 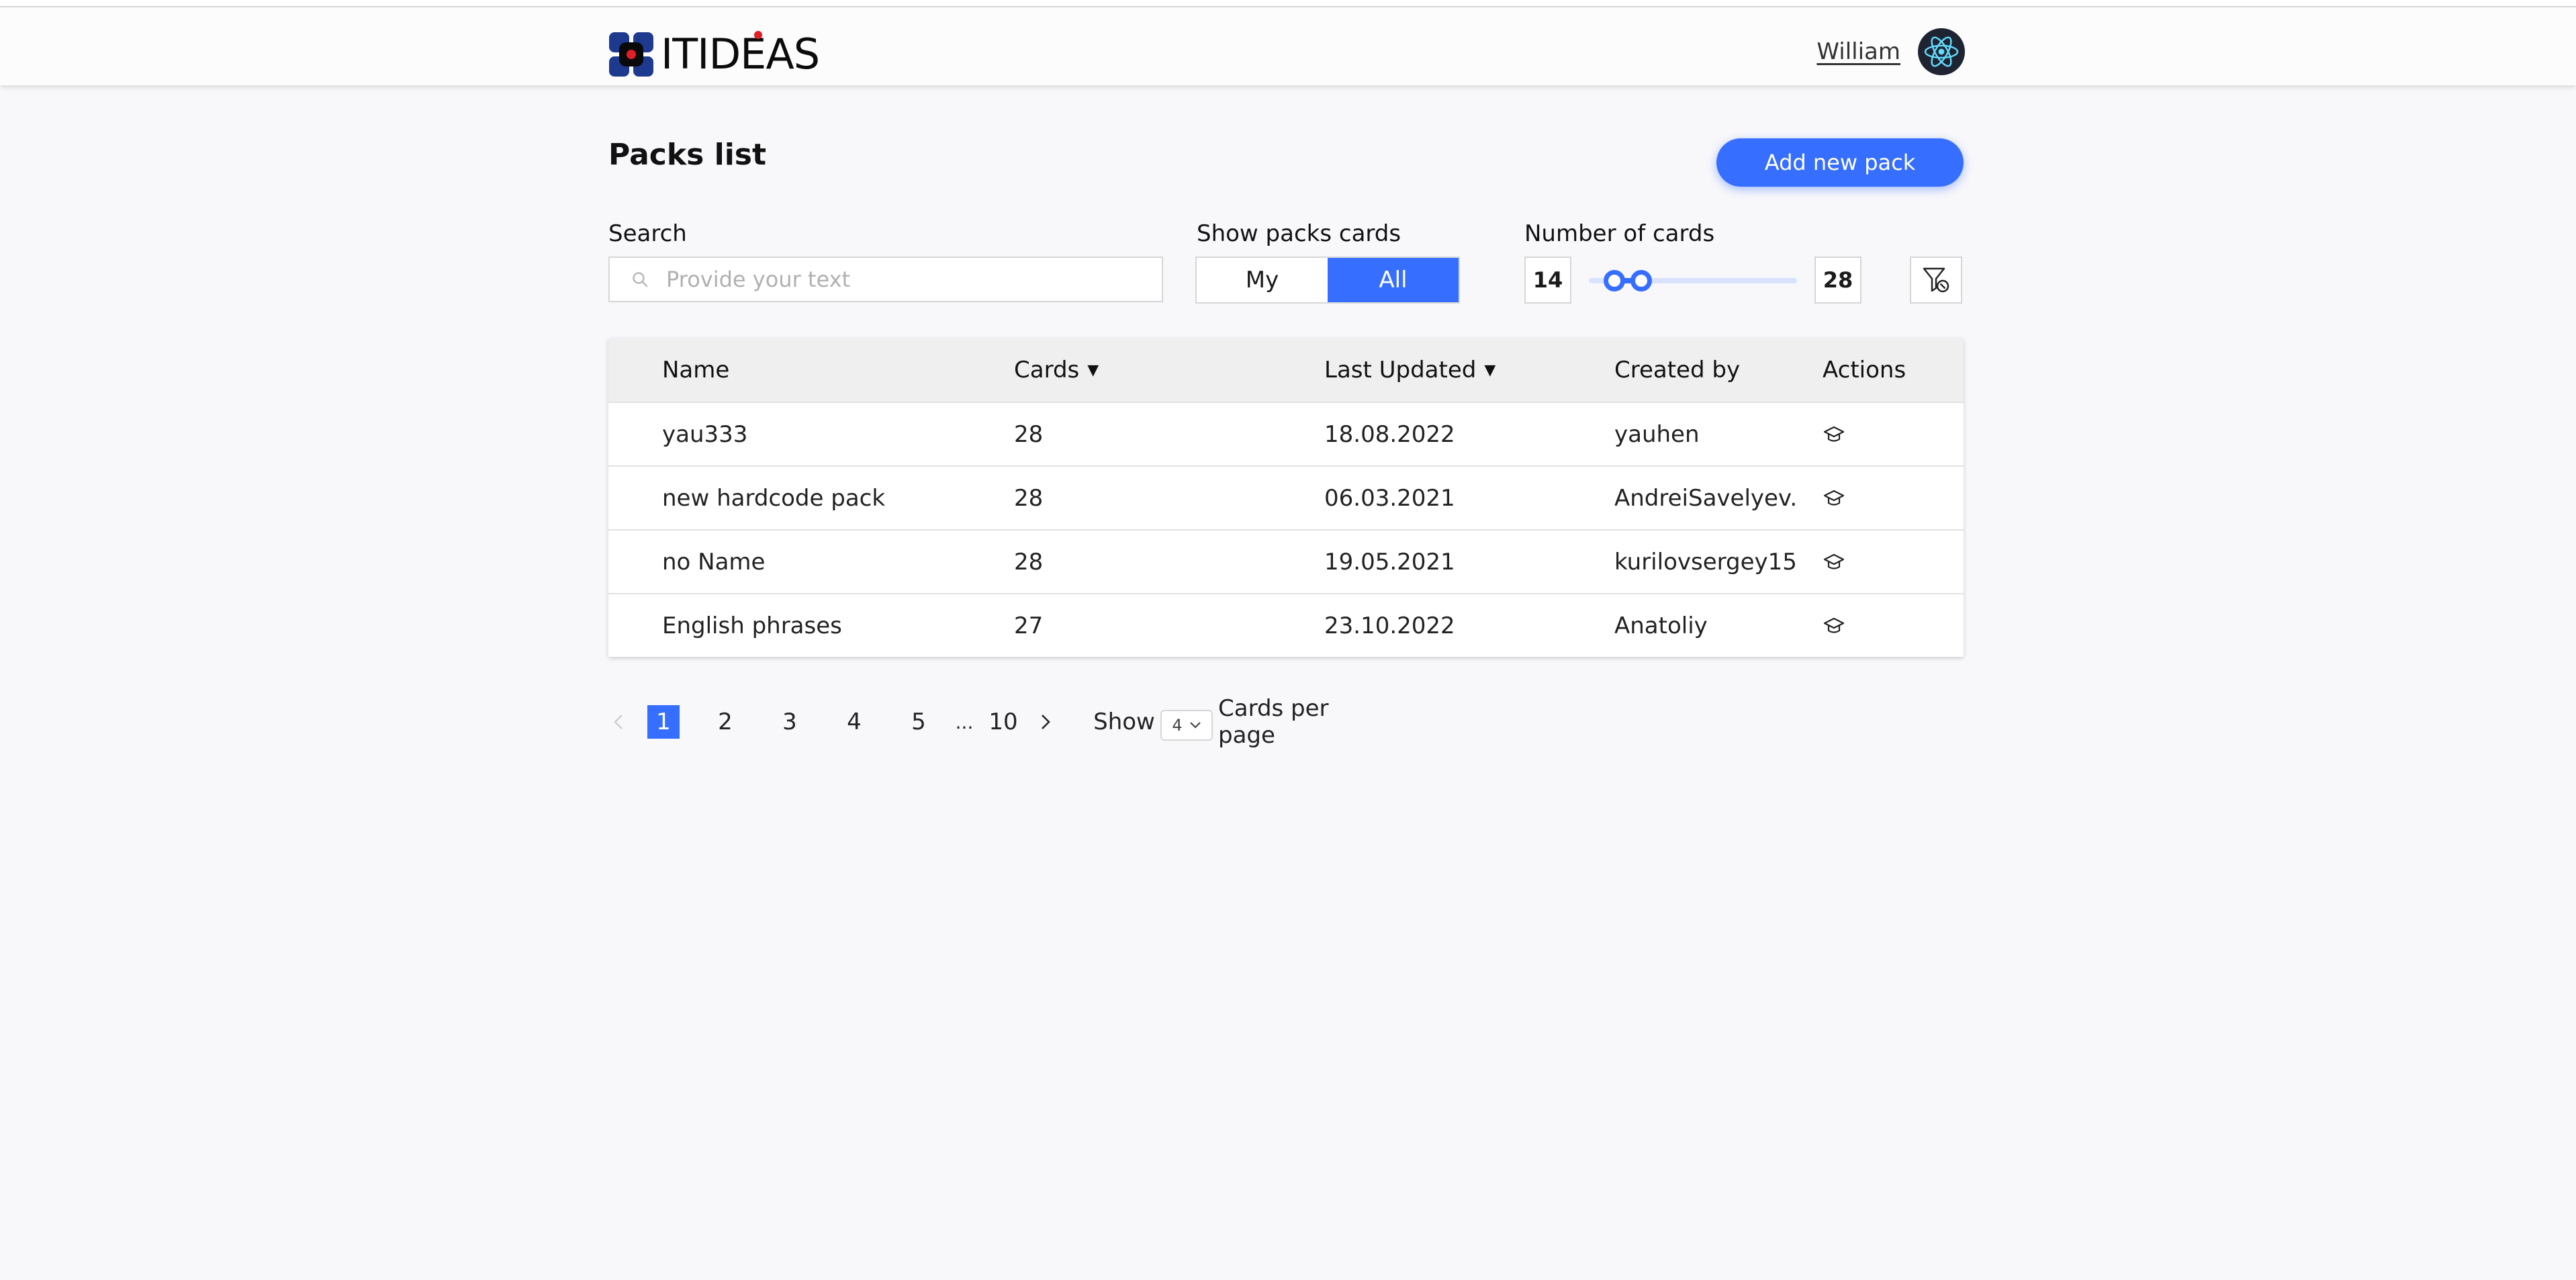 I want to click on app-header: ITIDEAS William, so click(x=1288, y=46).